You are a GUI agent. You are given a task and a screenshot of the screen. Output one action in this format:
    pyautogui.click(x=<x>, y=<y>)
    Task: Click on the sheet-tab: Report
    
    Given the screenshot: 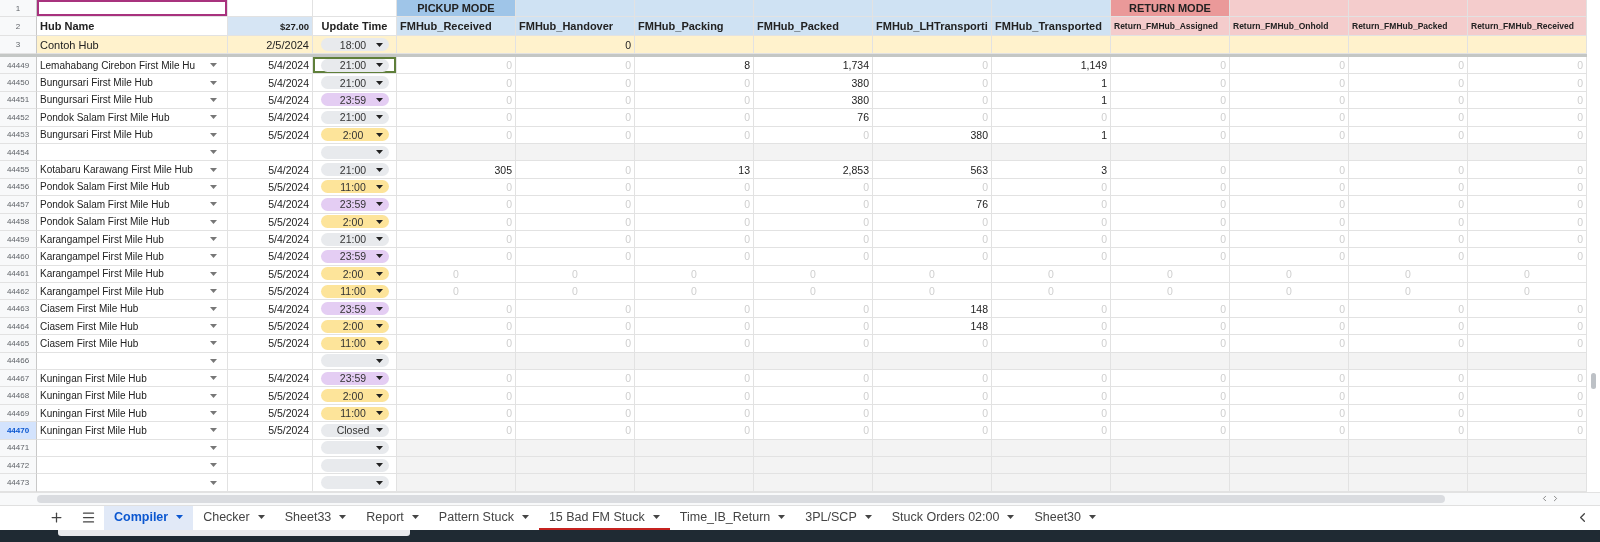 What is the action you would take?
    pyautogui.click(x=392, y=518)
    